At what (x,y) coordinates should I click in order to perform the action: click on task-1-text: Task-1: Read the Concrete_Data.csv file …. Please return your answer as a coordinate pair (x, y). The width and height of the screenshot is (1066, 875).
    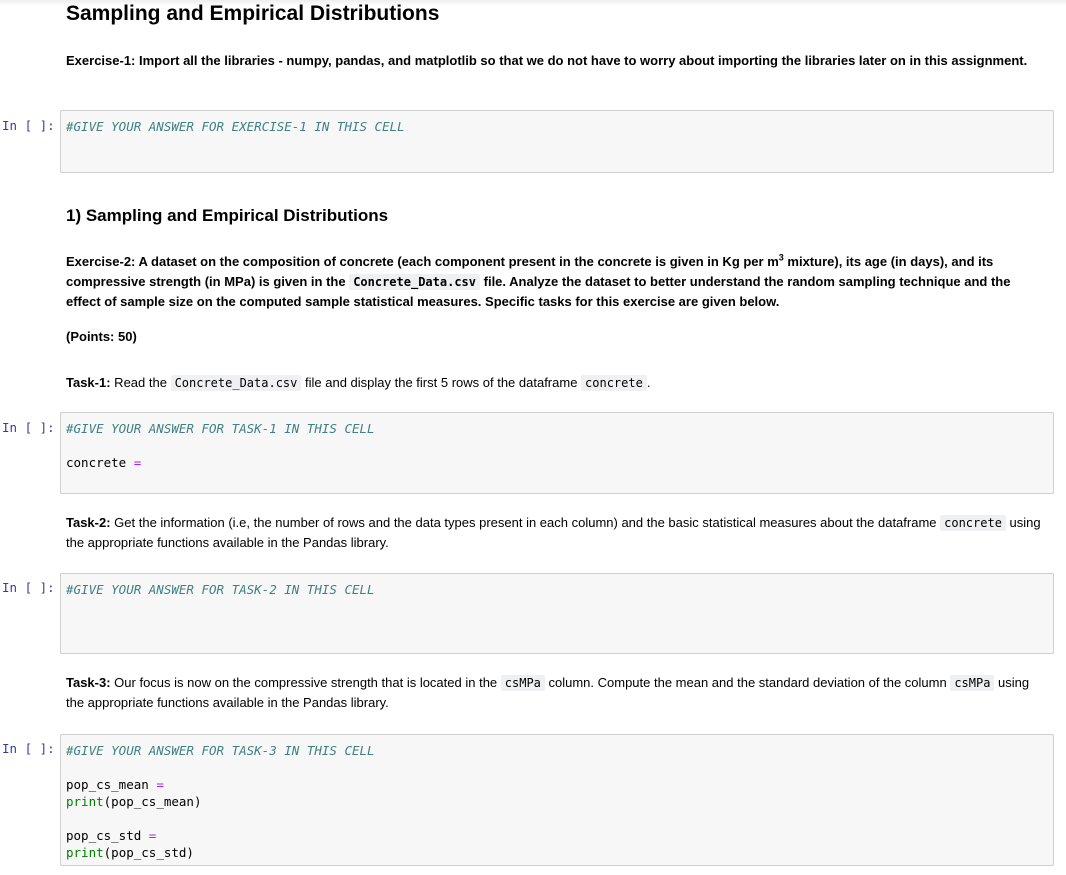
    Looking at the image, I should click on (556, 383).